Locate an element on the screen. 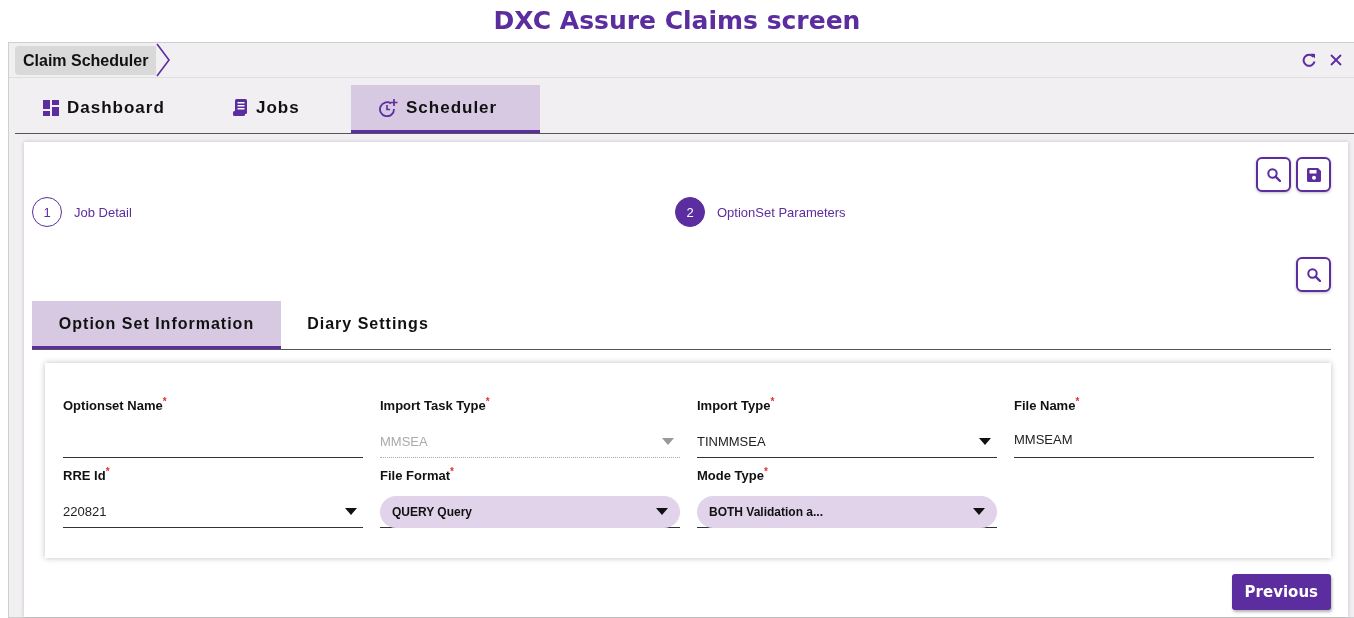  field-label: Mode Type$^{*}$ is located at coordinates (733, 476).